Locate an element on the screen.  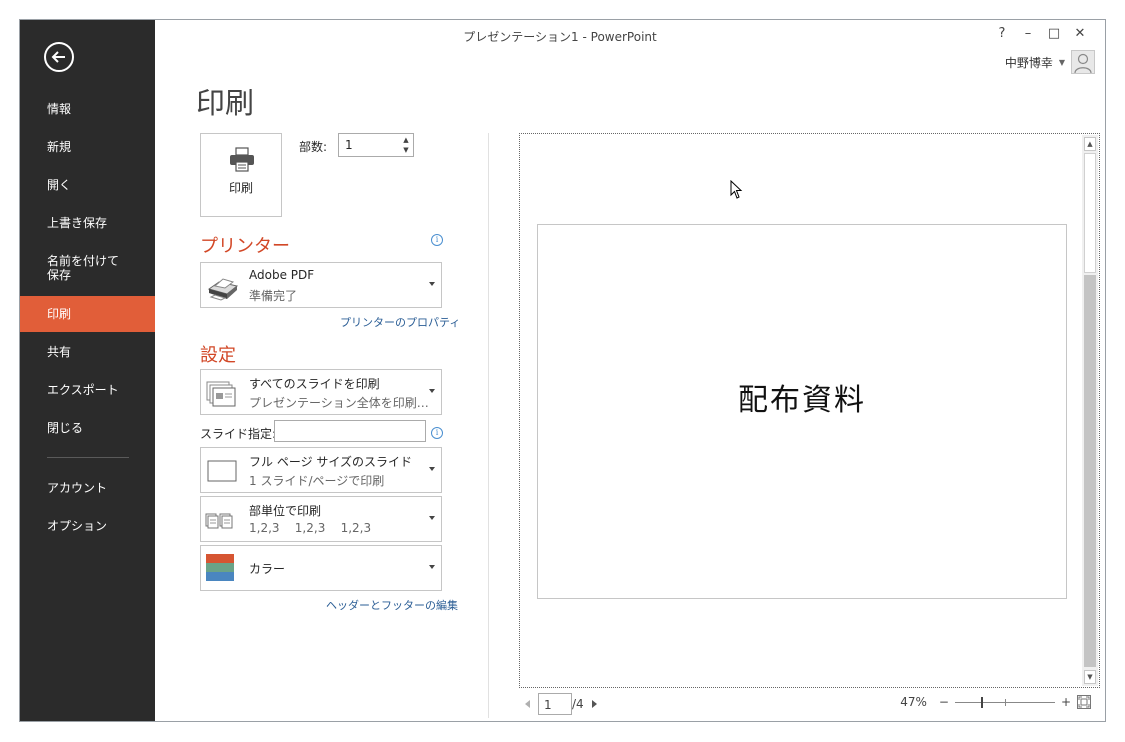
scroll-track is located at coordinates (1090, 471).